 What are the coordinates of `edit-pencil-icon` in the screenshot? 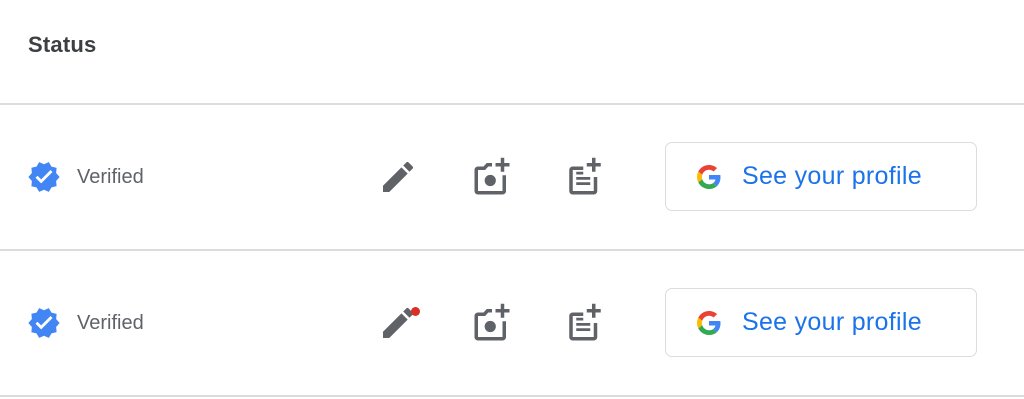 It's located at (398, 176).